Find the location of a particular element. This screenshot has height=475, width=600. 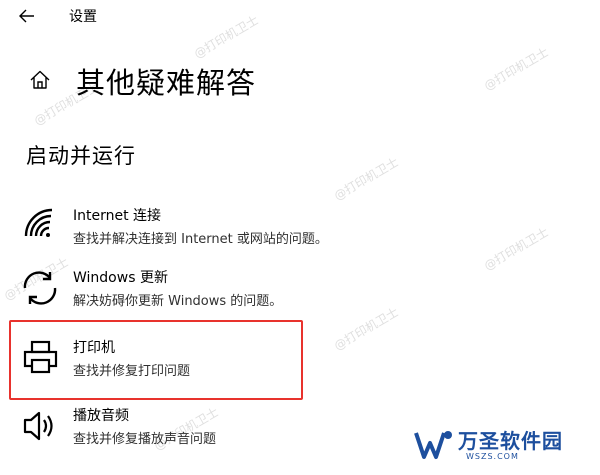

troubleshooter-internet: Internet 连接 查找并解决连接到 Internet 或网站的问题。 is located at coordinates (230, 230).